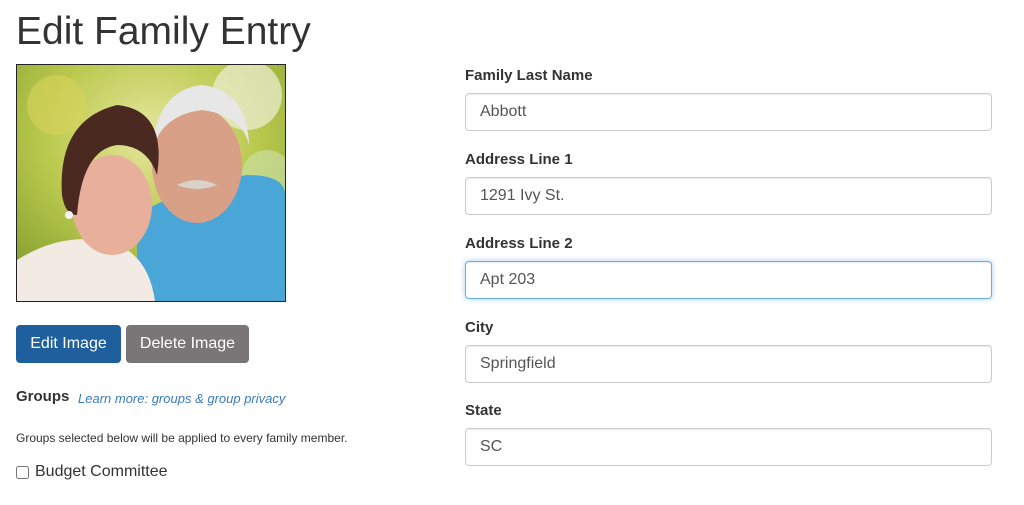 This screenshot has height=505, width=1024. I want to click on family-photo, so click(151, 183).